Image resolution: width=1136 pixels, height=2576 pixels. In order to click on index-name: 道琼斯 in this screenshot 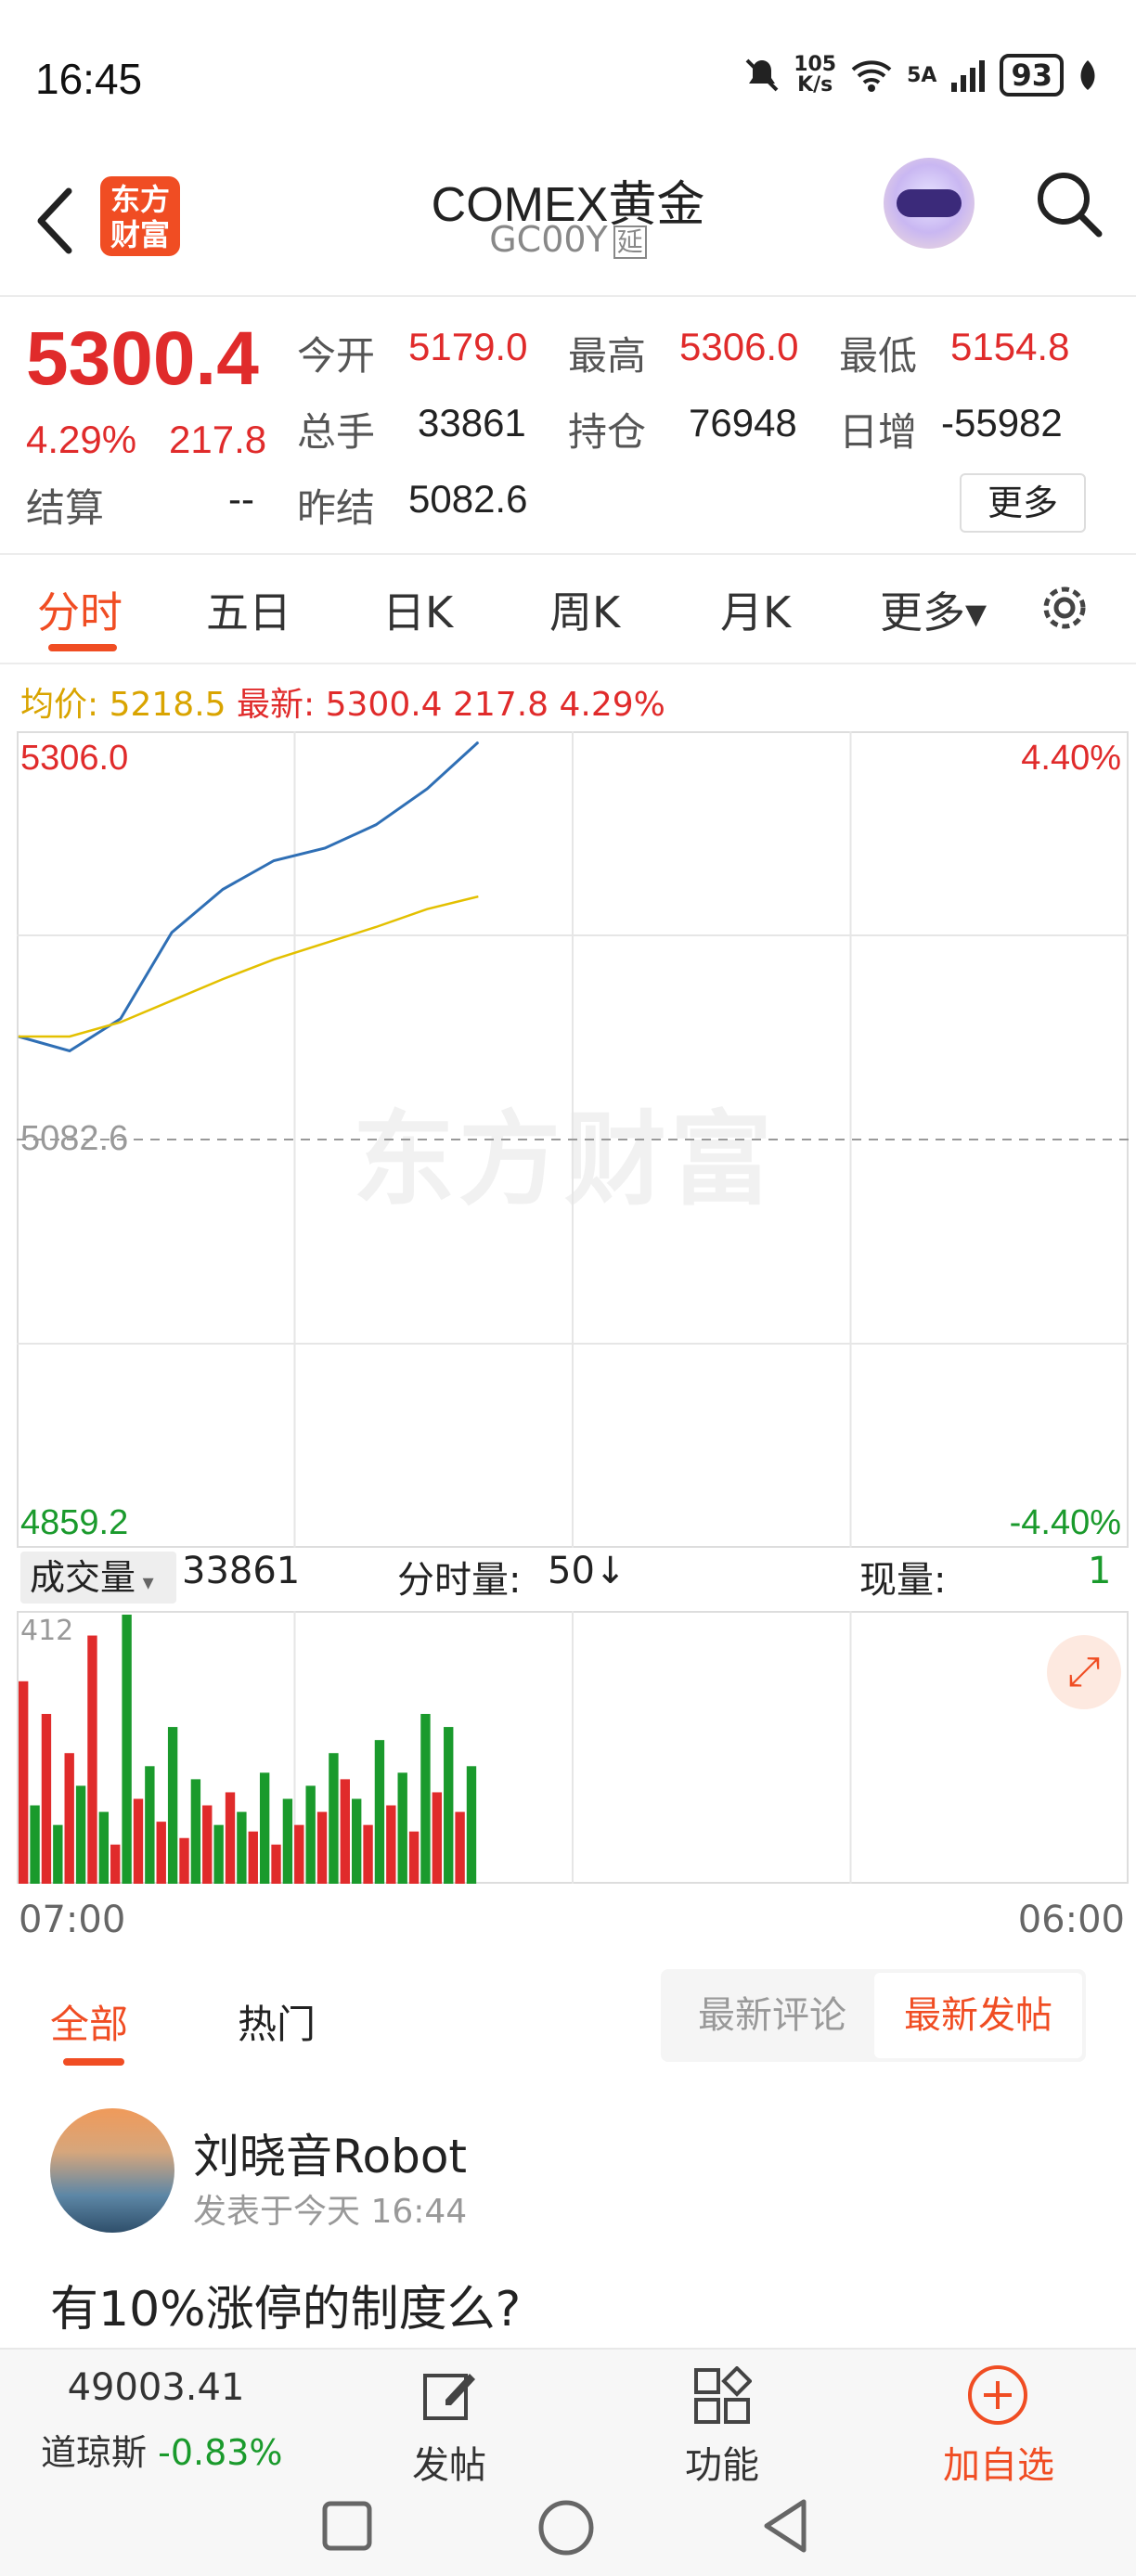, I will do `click(94, 2452)`.